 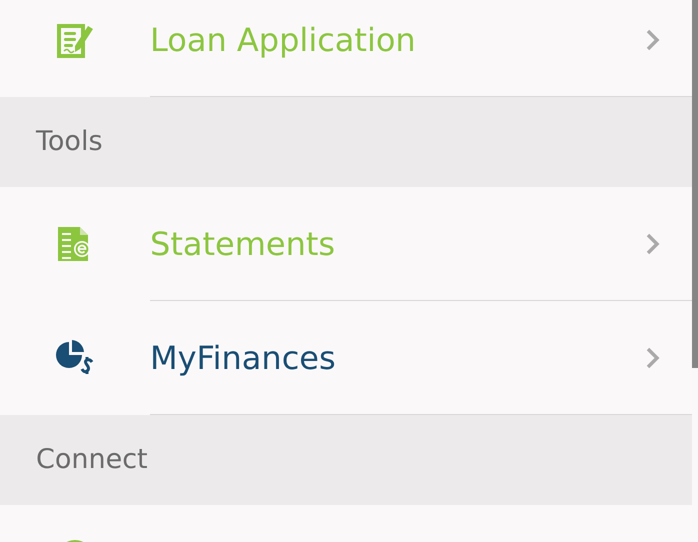 What do you see at coordinates (69, 141) in the screenshot?
I see `section-header: Tools` at bounding box center [69, 141].